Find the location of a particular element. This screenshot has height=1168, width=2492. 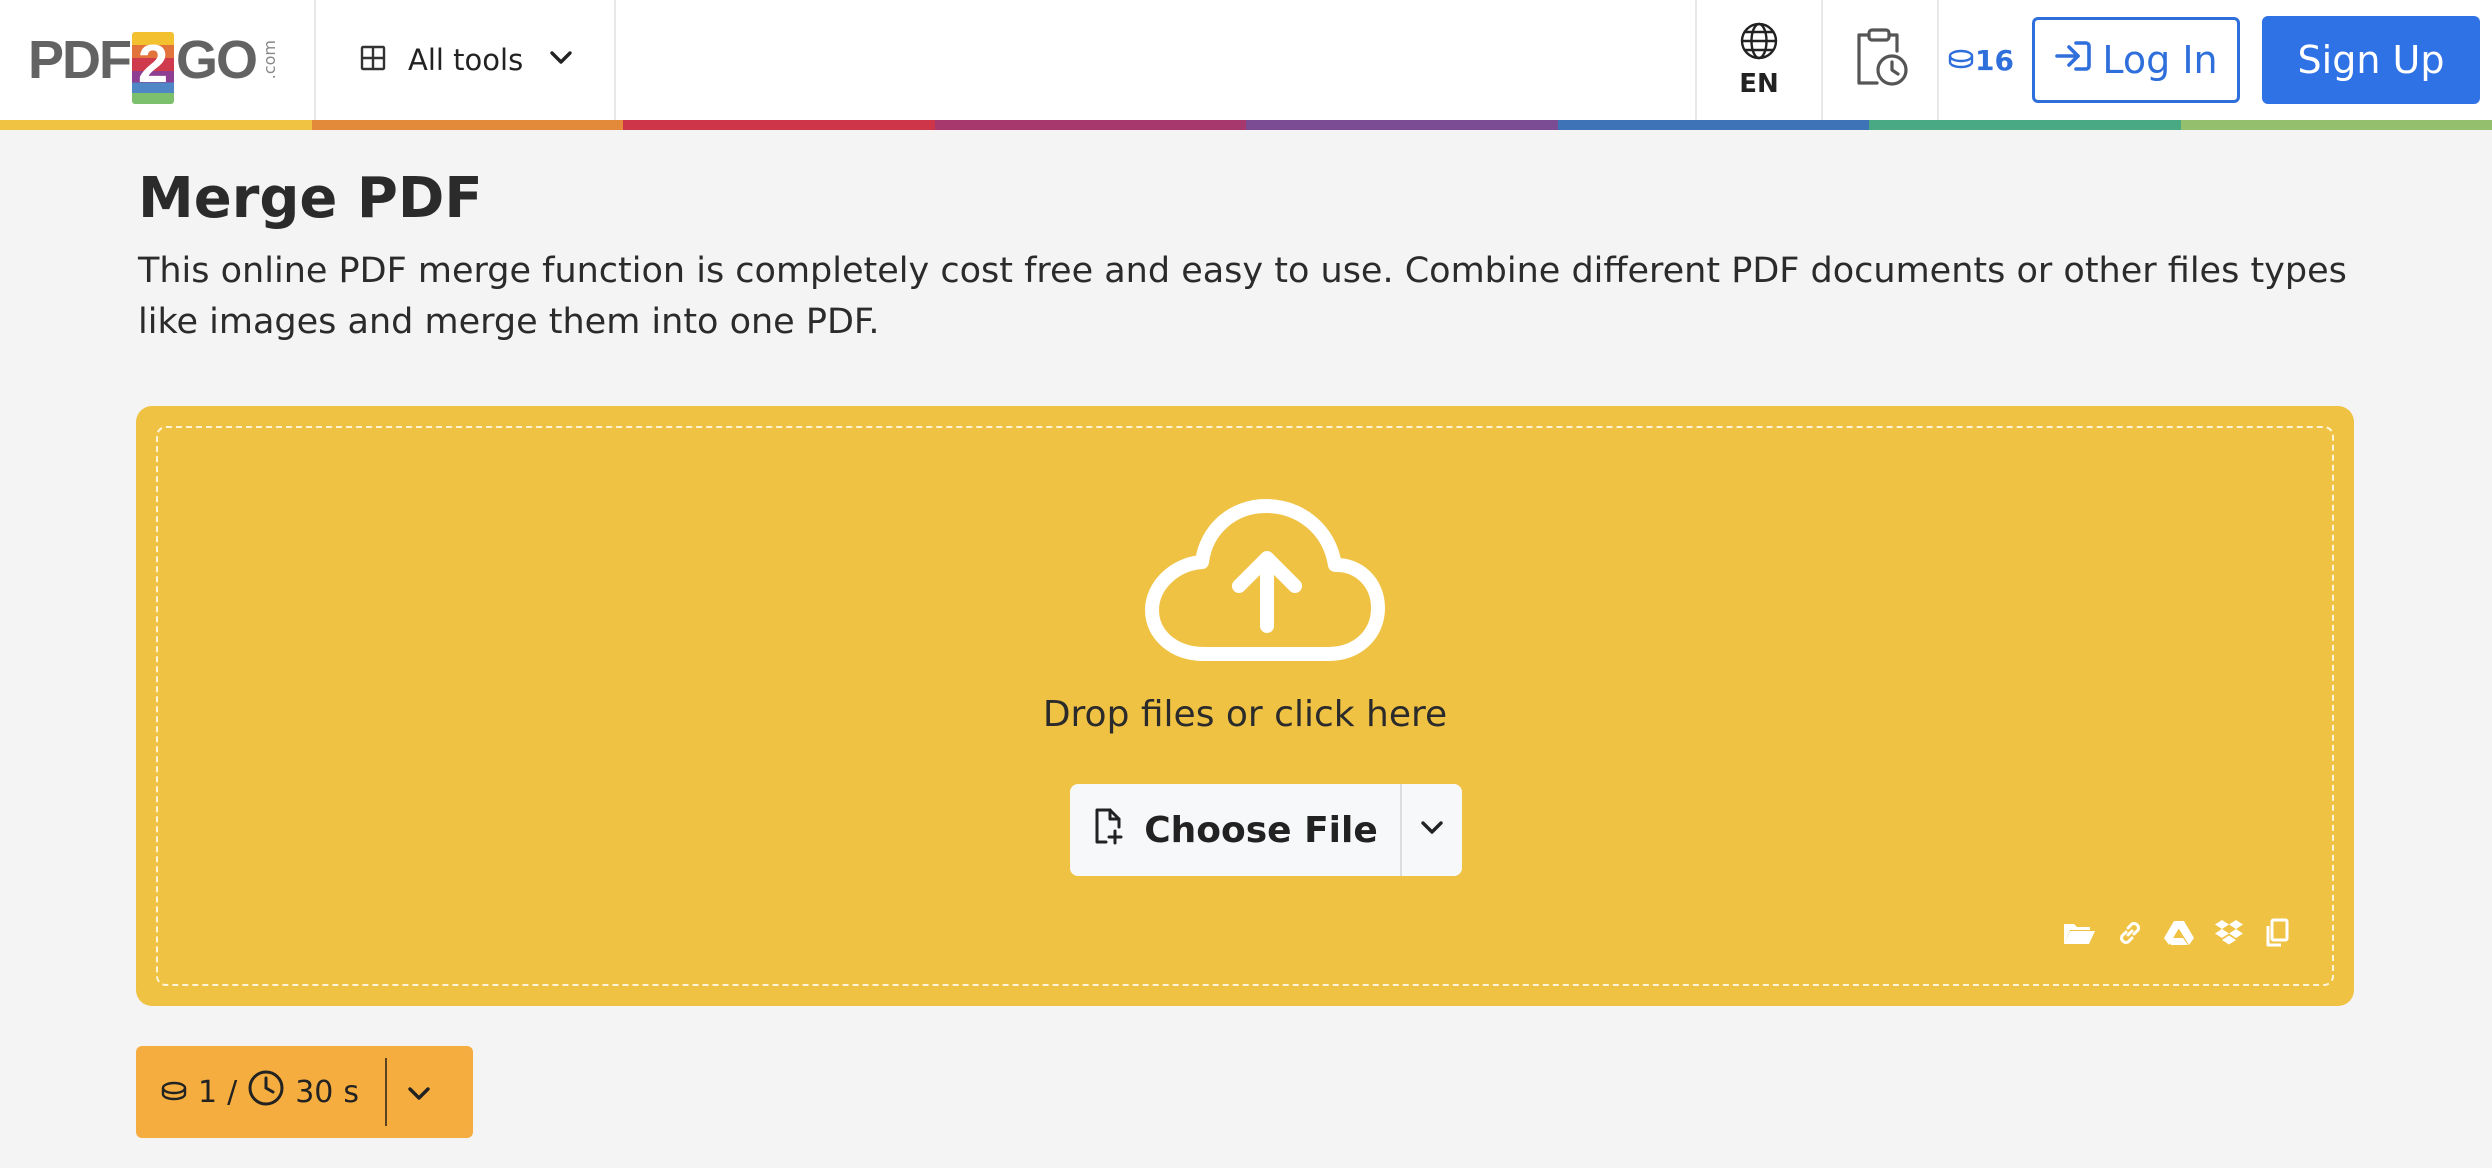

choose-file-dropdown is located at coordinates (1432, 830).